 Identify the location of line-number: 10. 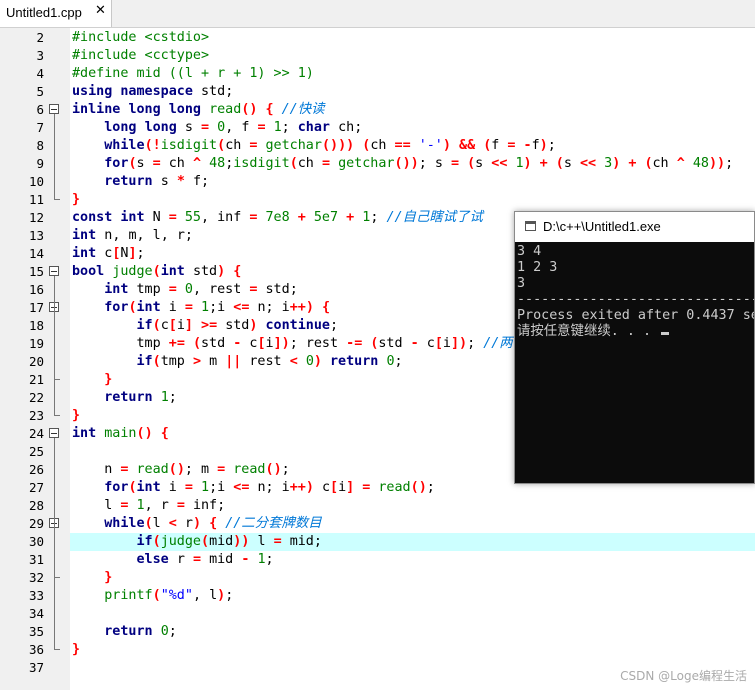
(36, 181).